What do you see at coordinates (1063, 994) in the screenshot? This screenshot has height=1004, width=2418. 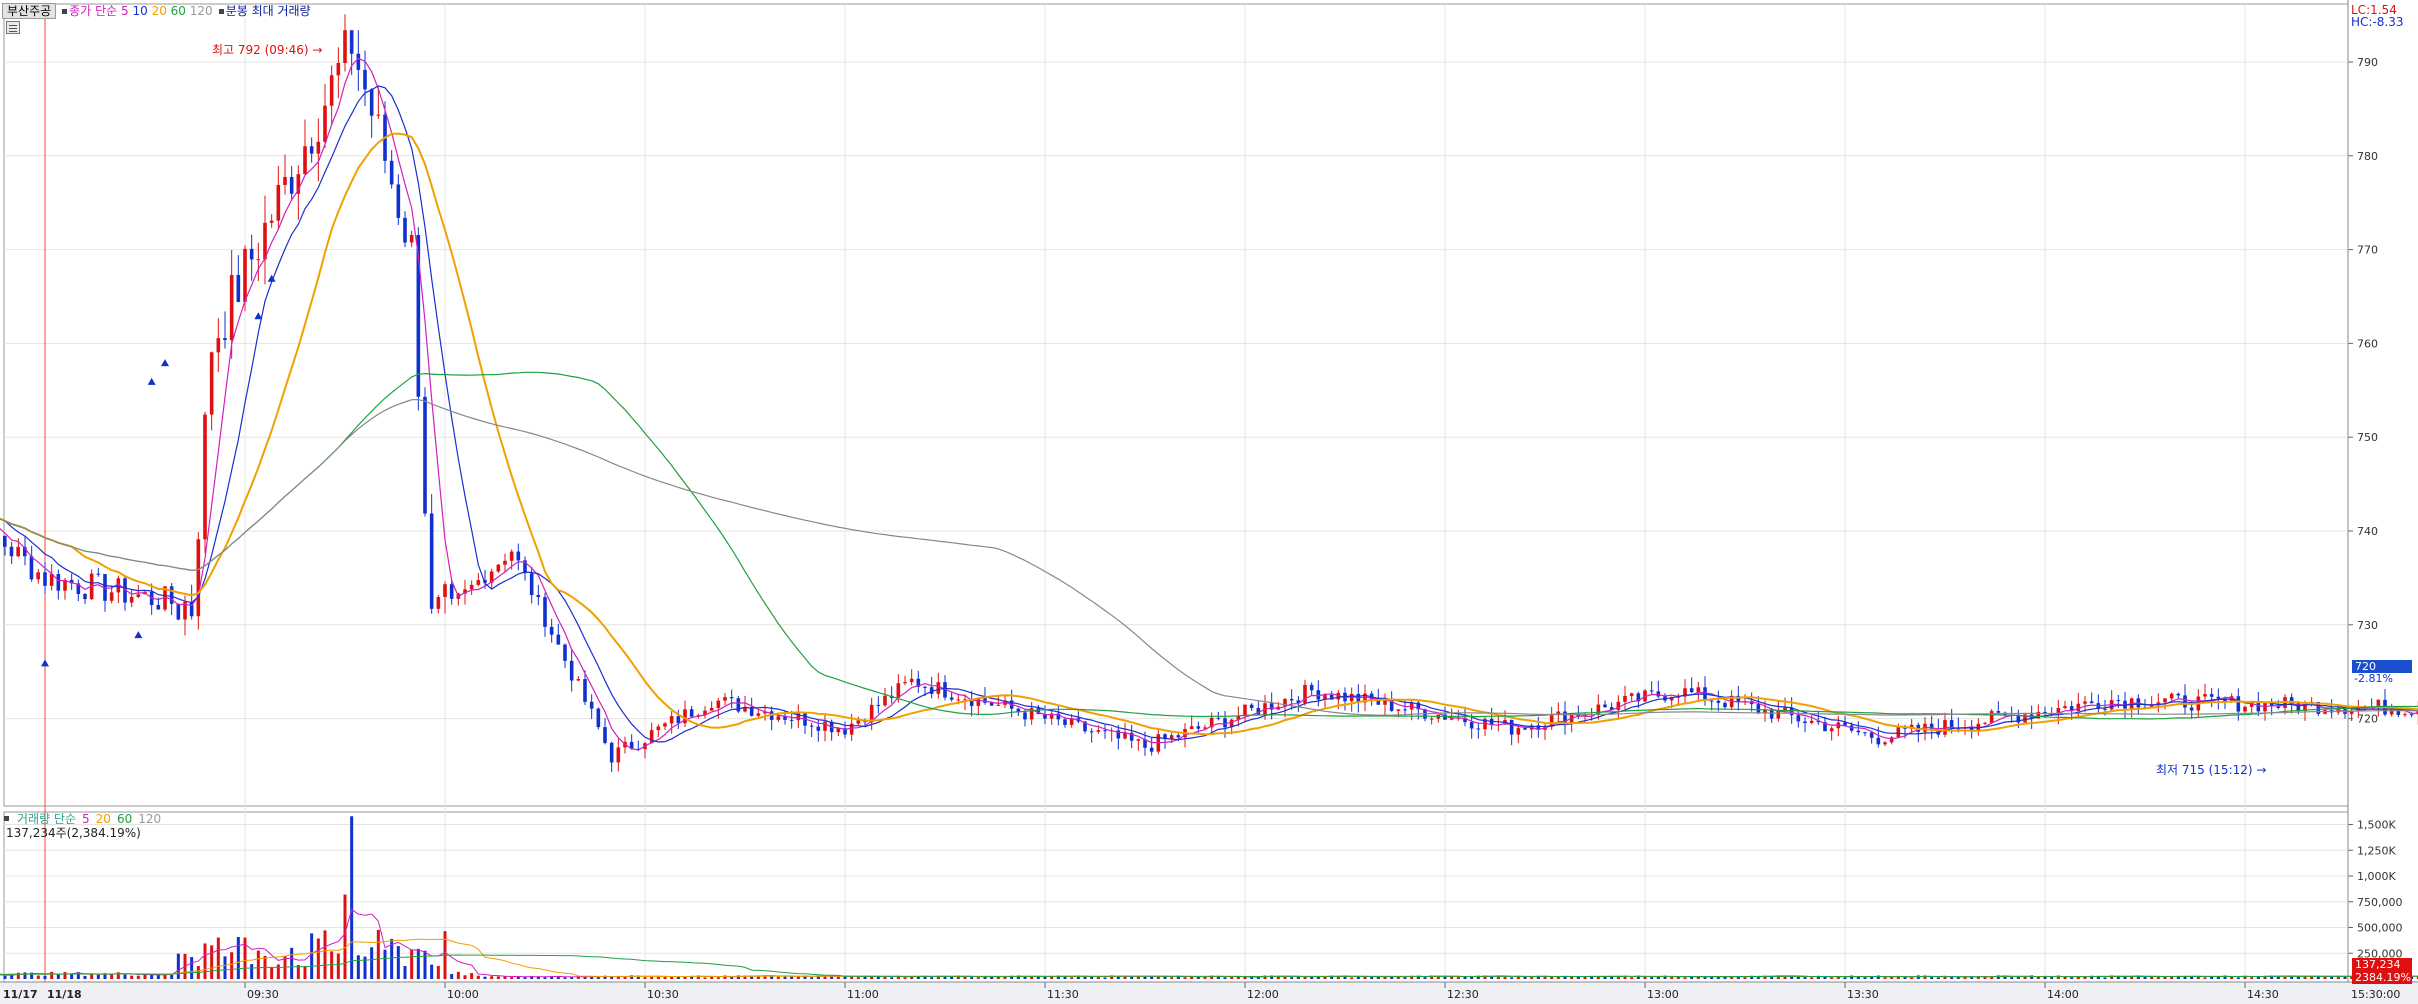 I see `time-tick-label: 11:30` at bounding box center [1063, 994].